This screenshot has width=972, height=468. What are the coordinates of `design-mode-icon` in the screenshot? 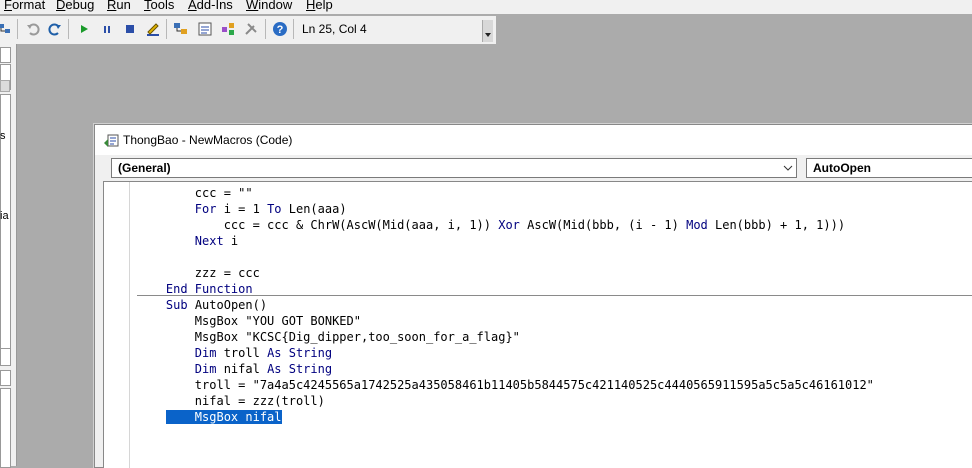 It's located at (153, 29).